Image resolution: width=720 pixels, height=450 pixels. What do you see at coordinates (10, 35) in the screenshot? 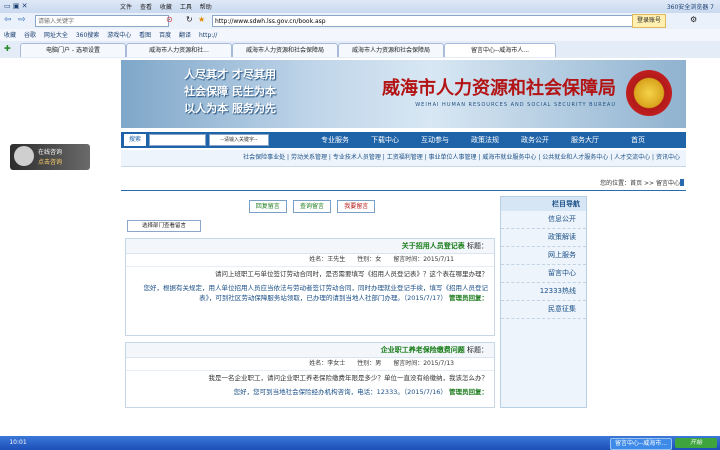
I see `fav-item: 收藏` at bounding box center [10, 35].